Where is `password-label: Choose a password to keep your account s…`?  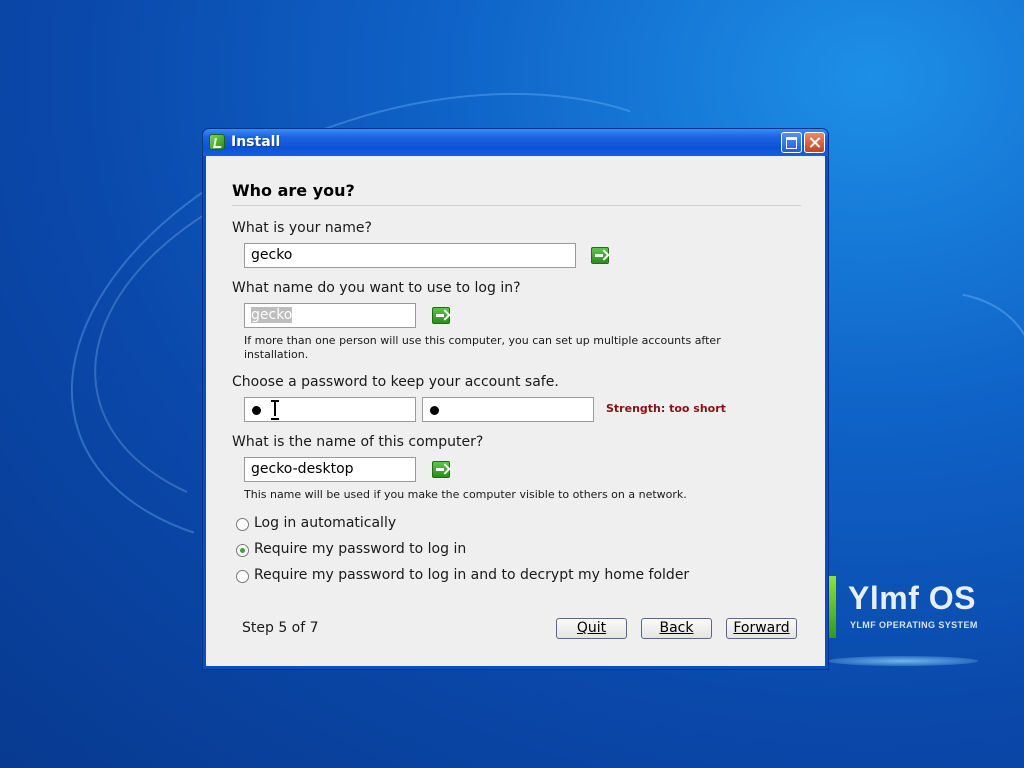 password-label: Choose a password to keep your account s… is located at coordinates (395, 382).